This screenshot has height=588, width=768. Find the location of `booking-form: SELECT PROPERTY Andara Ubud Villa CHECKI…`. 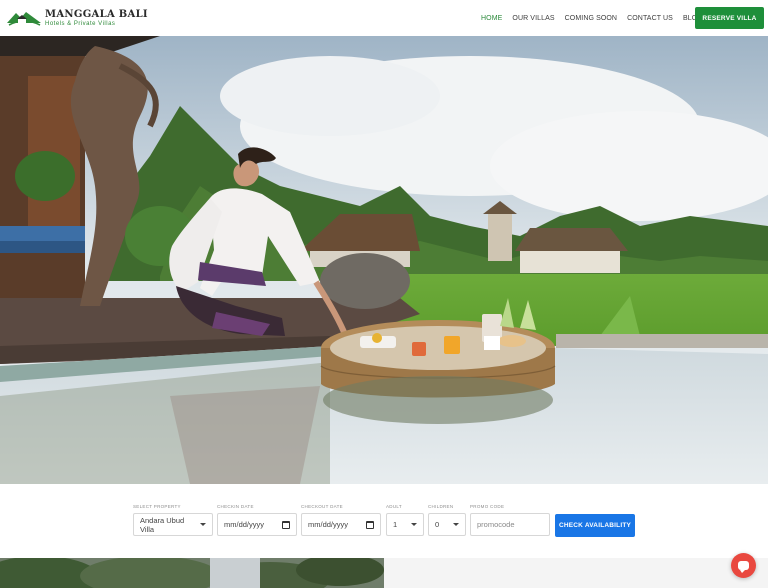

booking-form: SELECT PROPERTY Andara Ubud Villa CHECKI… is located at coordinates (384, 521).